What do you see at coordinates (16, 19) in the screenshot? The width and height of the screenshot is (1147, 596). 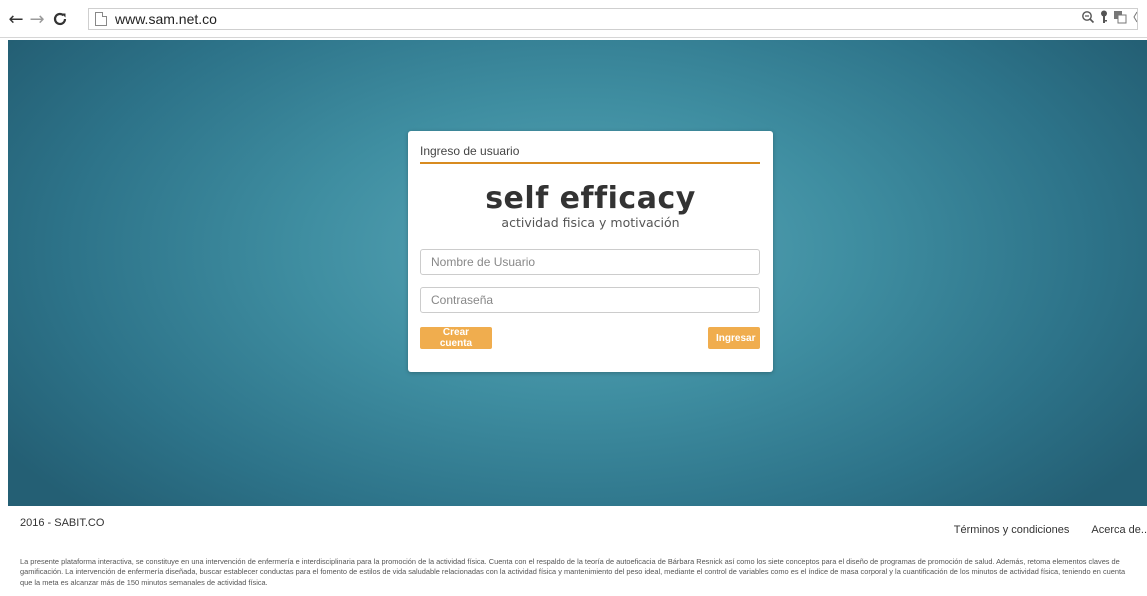 I see `back-arrow-icon: ←` at bounding box center [16, 19].